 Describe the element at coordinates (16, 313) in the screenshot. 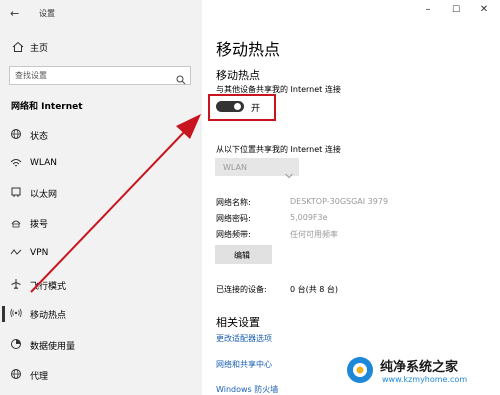

I see `hotspot-icon` at that location.